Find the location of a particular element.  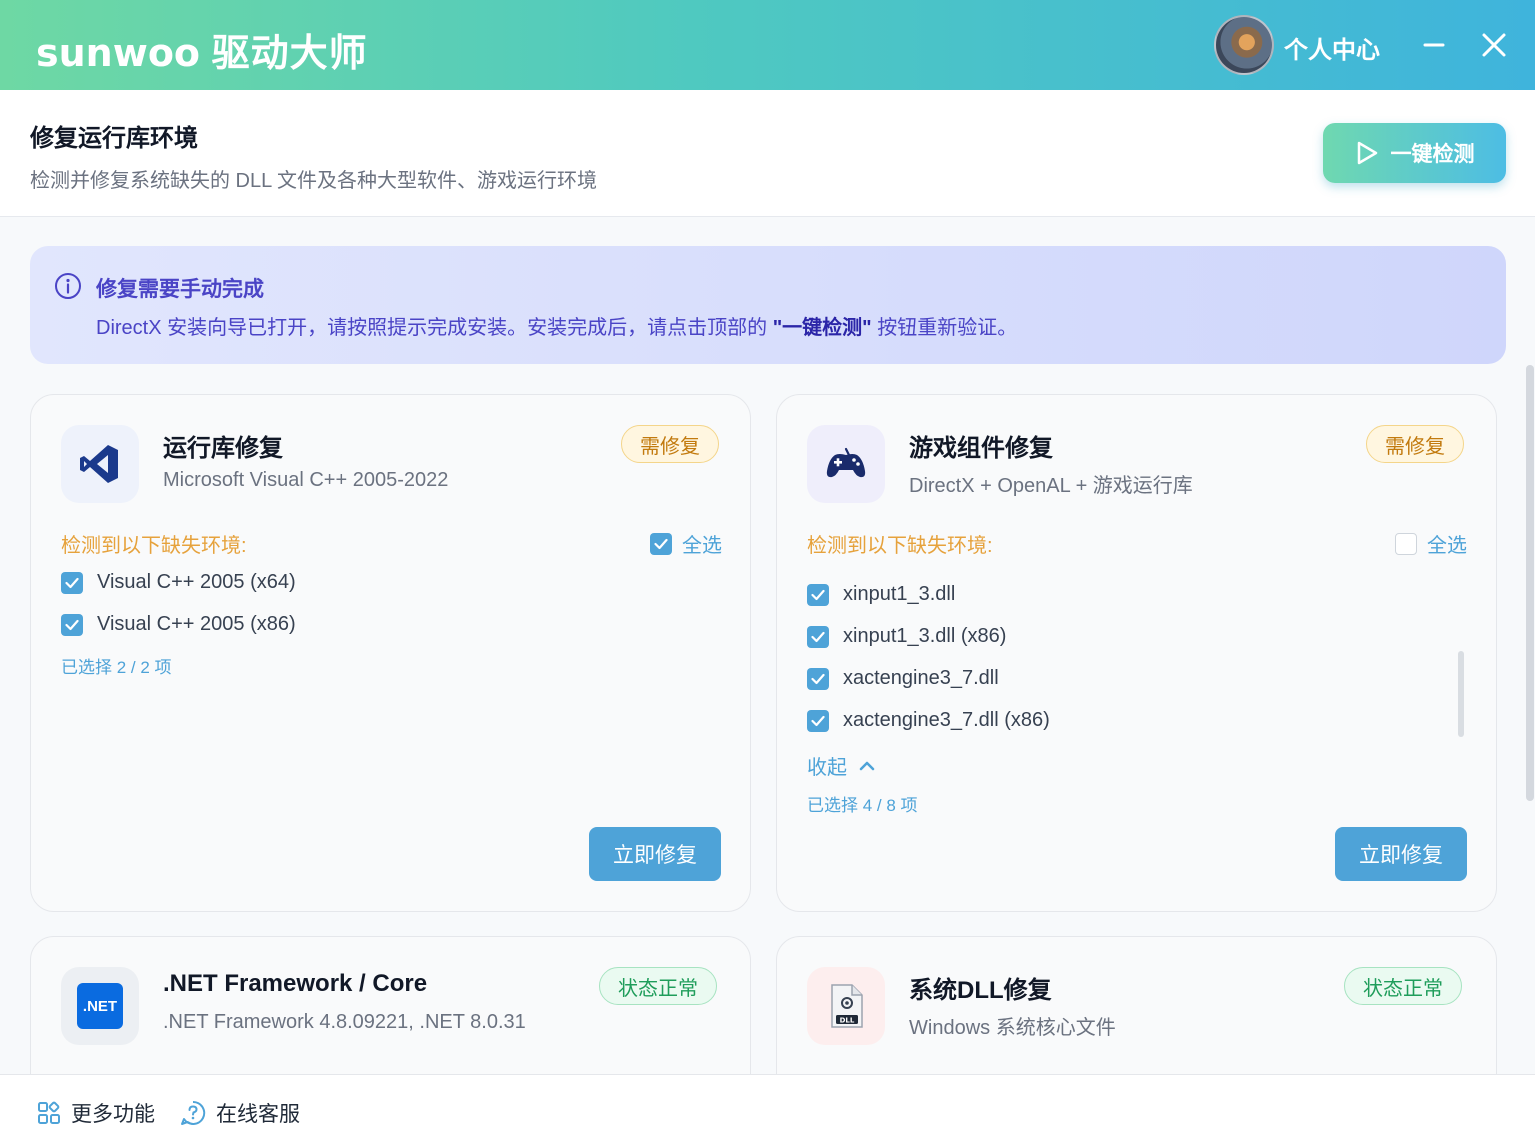

chevron-up-icon is located at coordinates (867, 765).